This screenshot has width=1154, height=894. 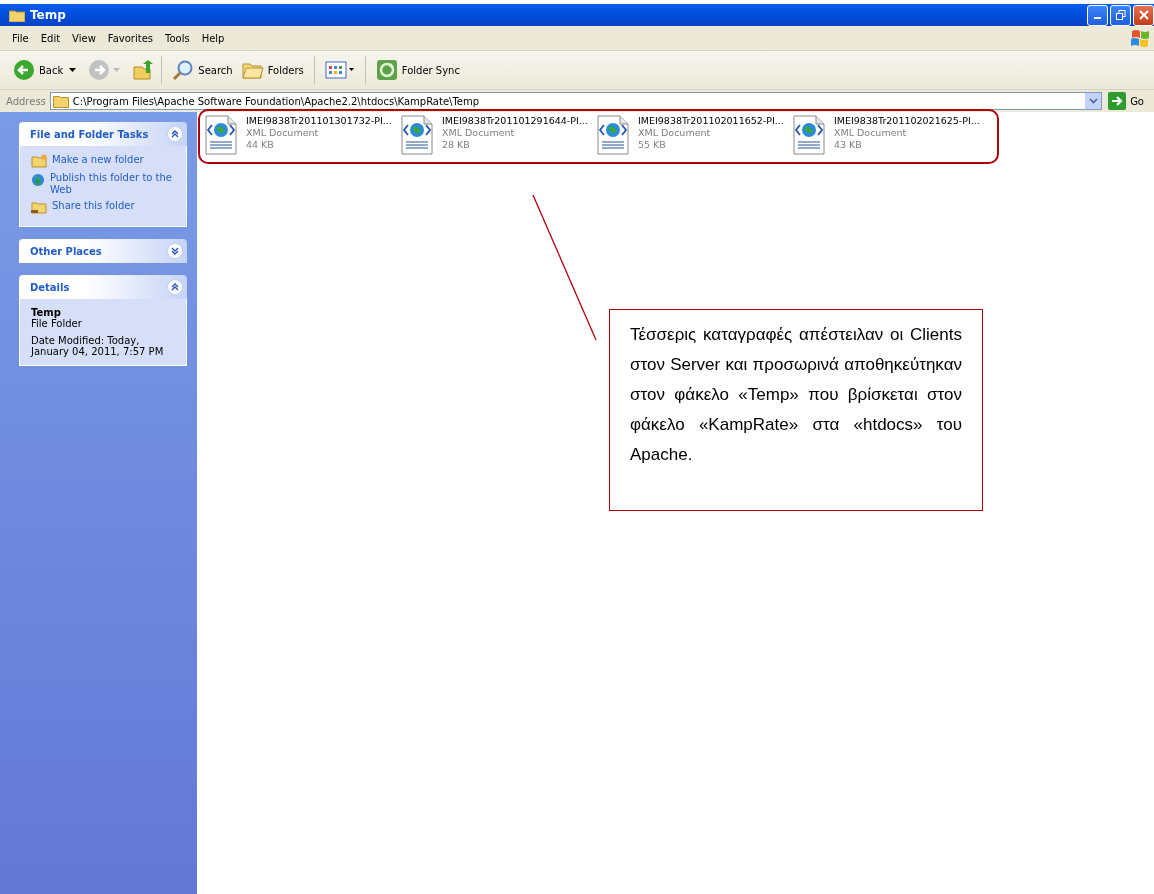 I want to click on file-item: IMEI9838Tr201101291644-PI... XML Document 28 KB, so click(x=498, y=136).